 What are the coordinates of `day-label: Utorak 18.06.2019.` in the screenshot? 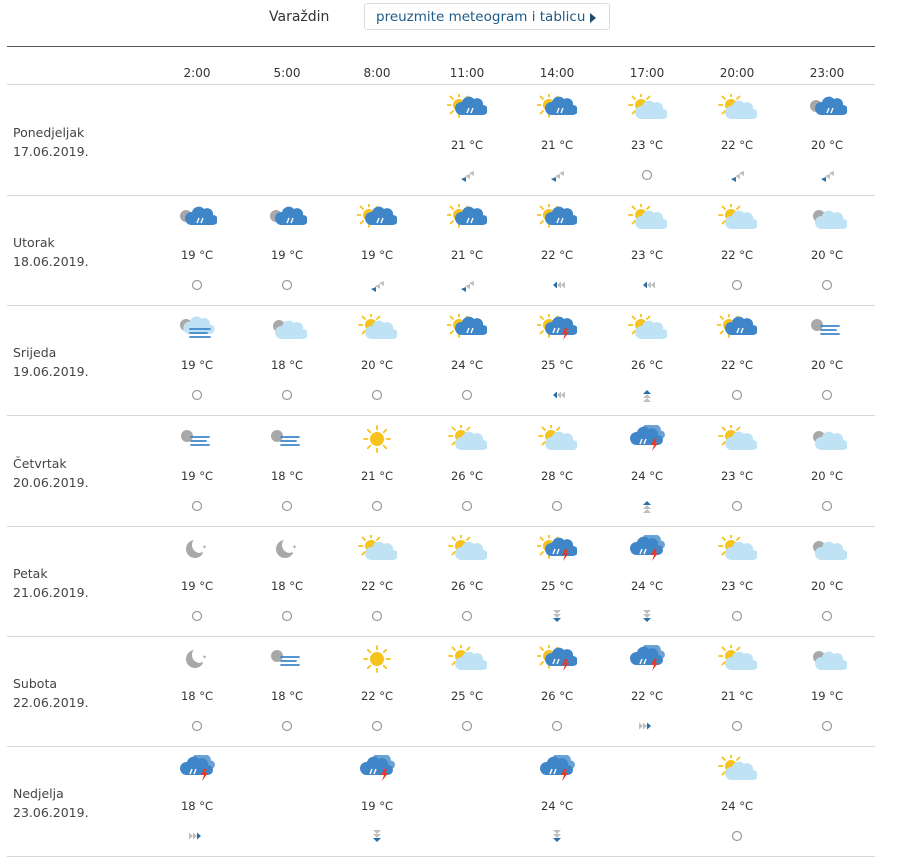 It's located at (51, 252).